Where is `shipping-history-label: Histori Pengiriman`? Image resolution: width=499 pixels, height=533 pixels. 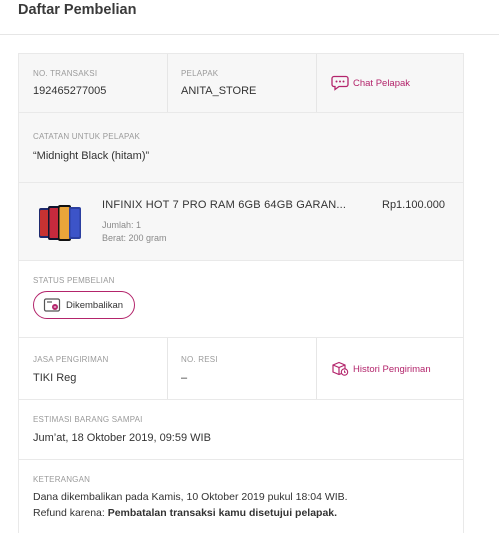
shipping-history-label: Histori Pengiriman is located at coordinates (392, 369).